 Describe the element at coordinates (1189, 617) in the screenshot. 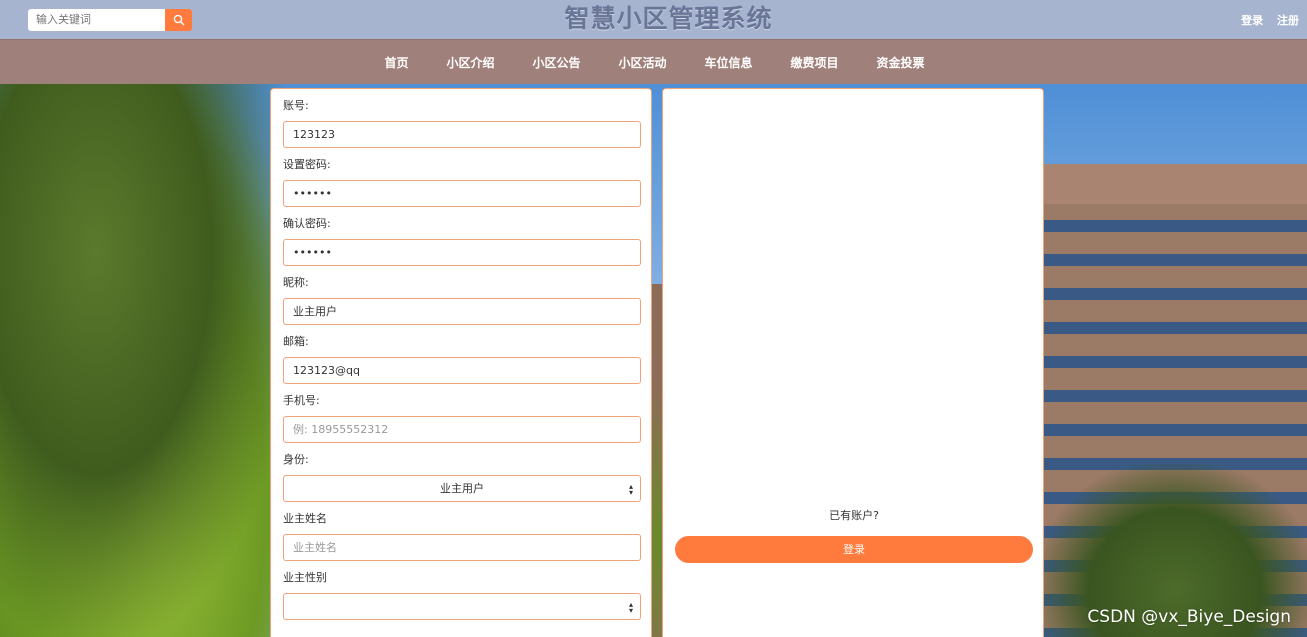

I see `watermark: CSDN @vx_Biye_Design` at that location.